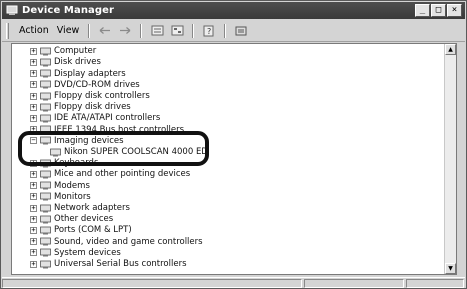 This screenshot has height=289, width=467. What do you see at coordinates (92, 208) in the screenshot?
I see `device-label: Network adapters` at bounding box center [92, 208].